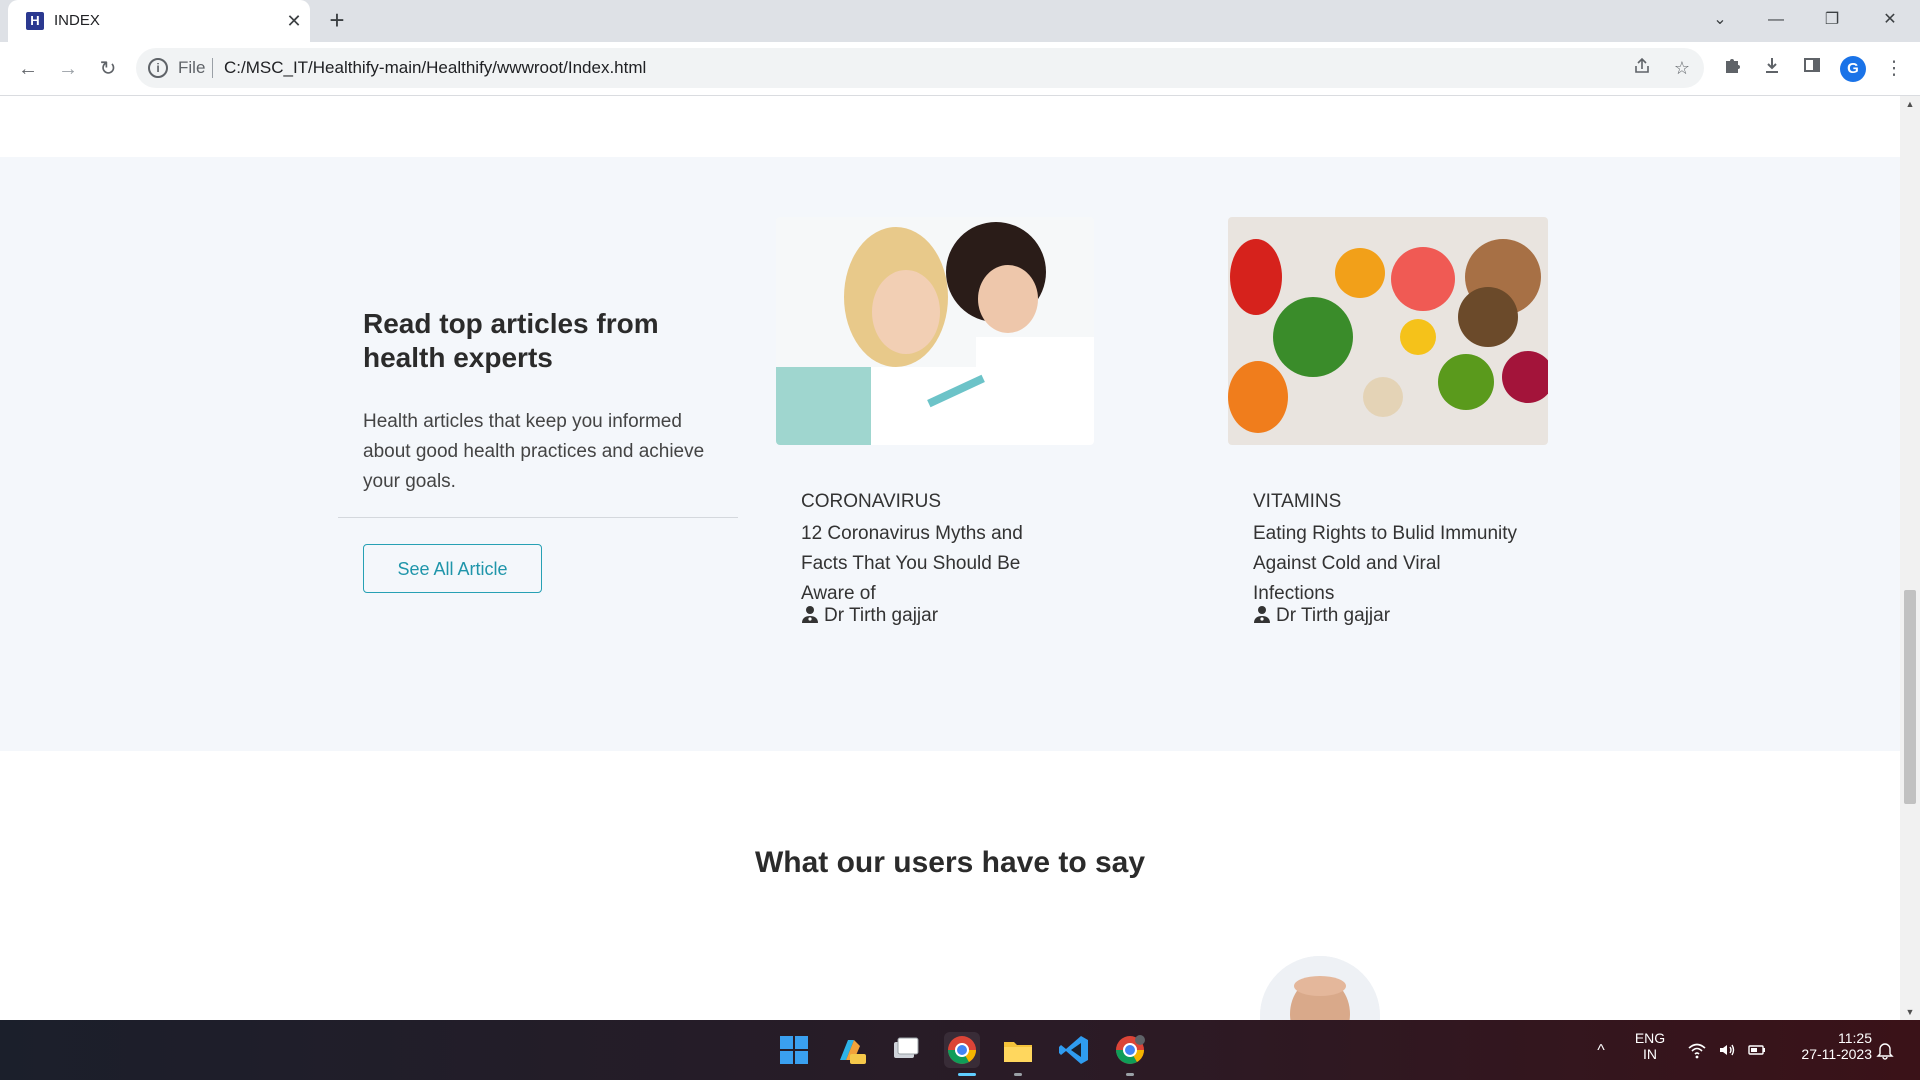 This screenshot has width=1920, height=1080. Describe the element at coordinates (850, 1050) in the screenshot. I see `copilot-pre-icon` at that location.